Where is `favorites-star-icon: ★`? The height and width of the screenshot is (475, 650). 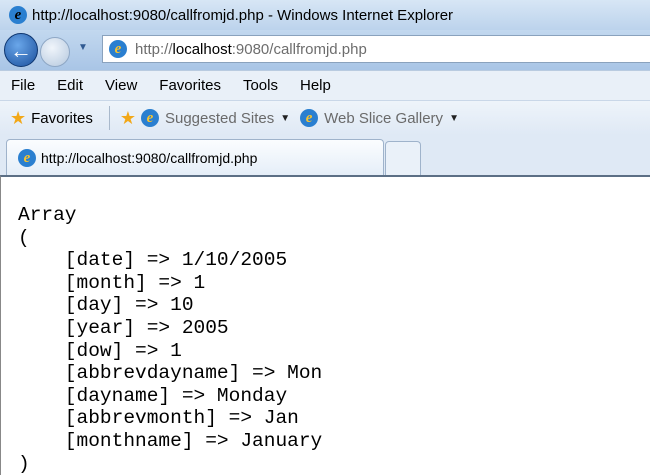
favorites-star-icon: ★ is located at coordinates (18, 117).